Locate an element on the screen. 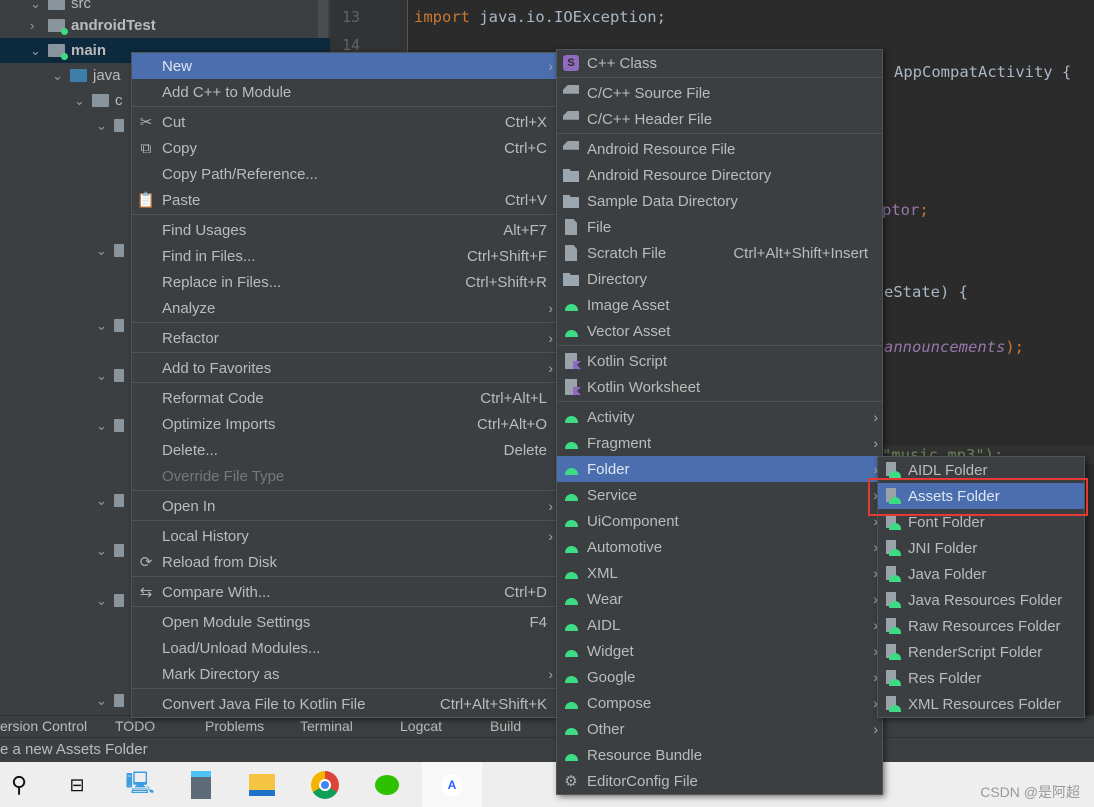 The width and height of the screenshot is (1094, 807). menu-item-cut: ✂ Cut Ctrl+X is located at coordinates (344, 122).